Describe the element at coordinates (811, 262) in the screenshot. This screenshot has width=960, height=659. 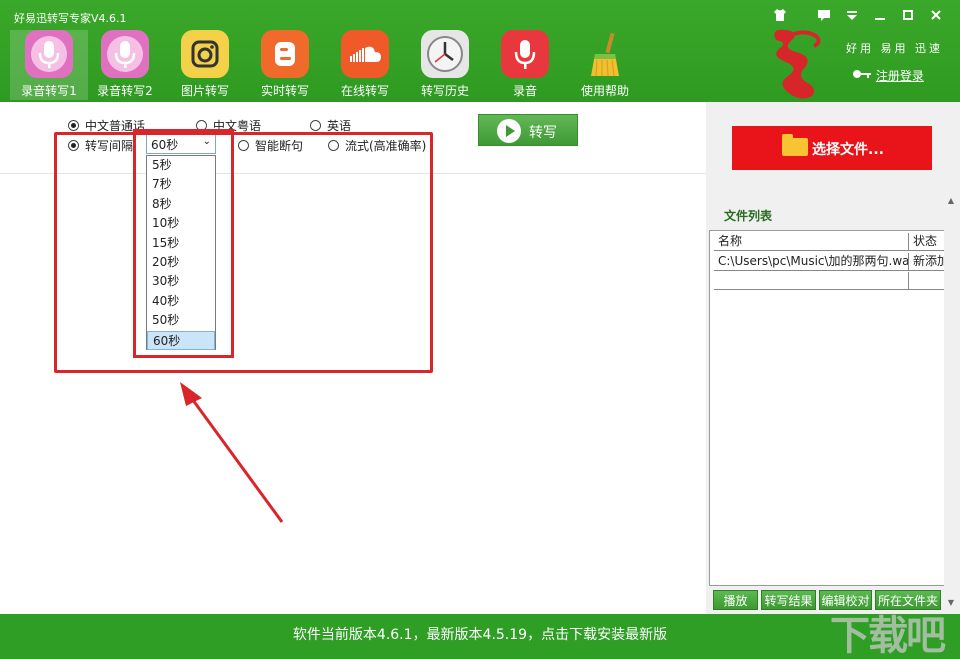
I see `file-name-cell: C:\Users\pc\Music\加的那两句.wa` at that location.